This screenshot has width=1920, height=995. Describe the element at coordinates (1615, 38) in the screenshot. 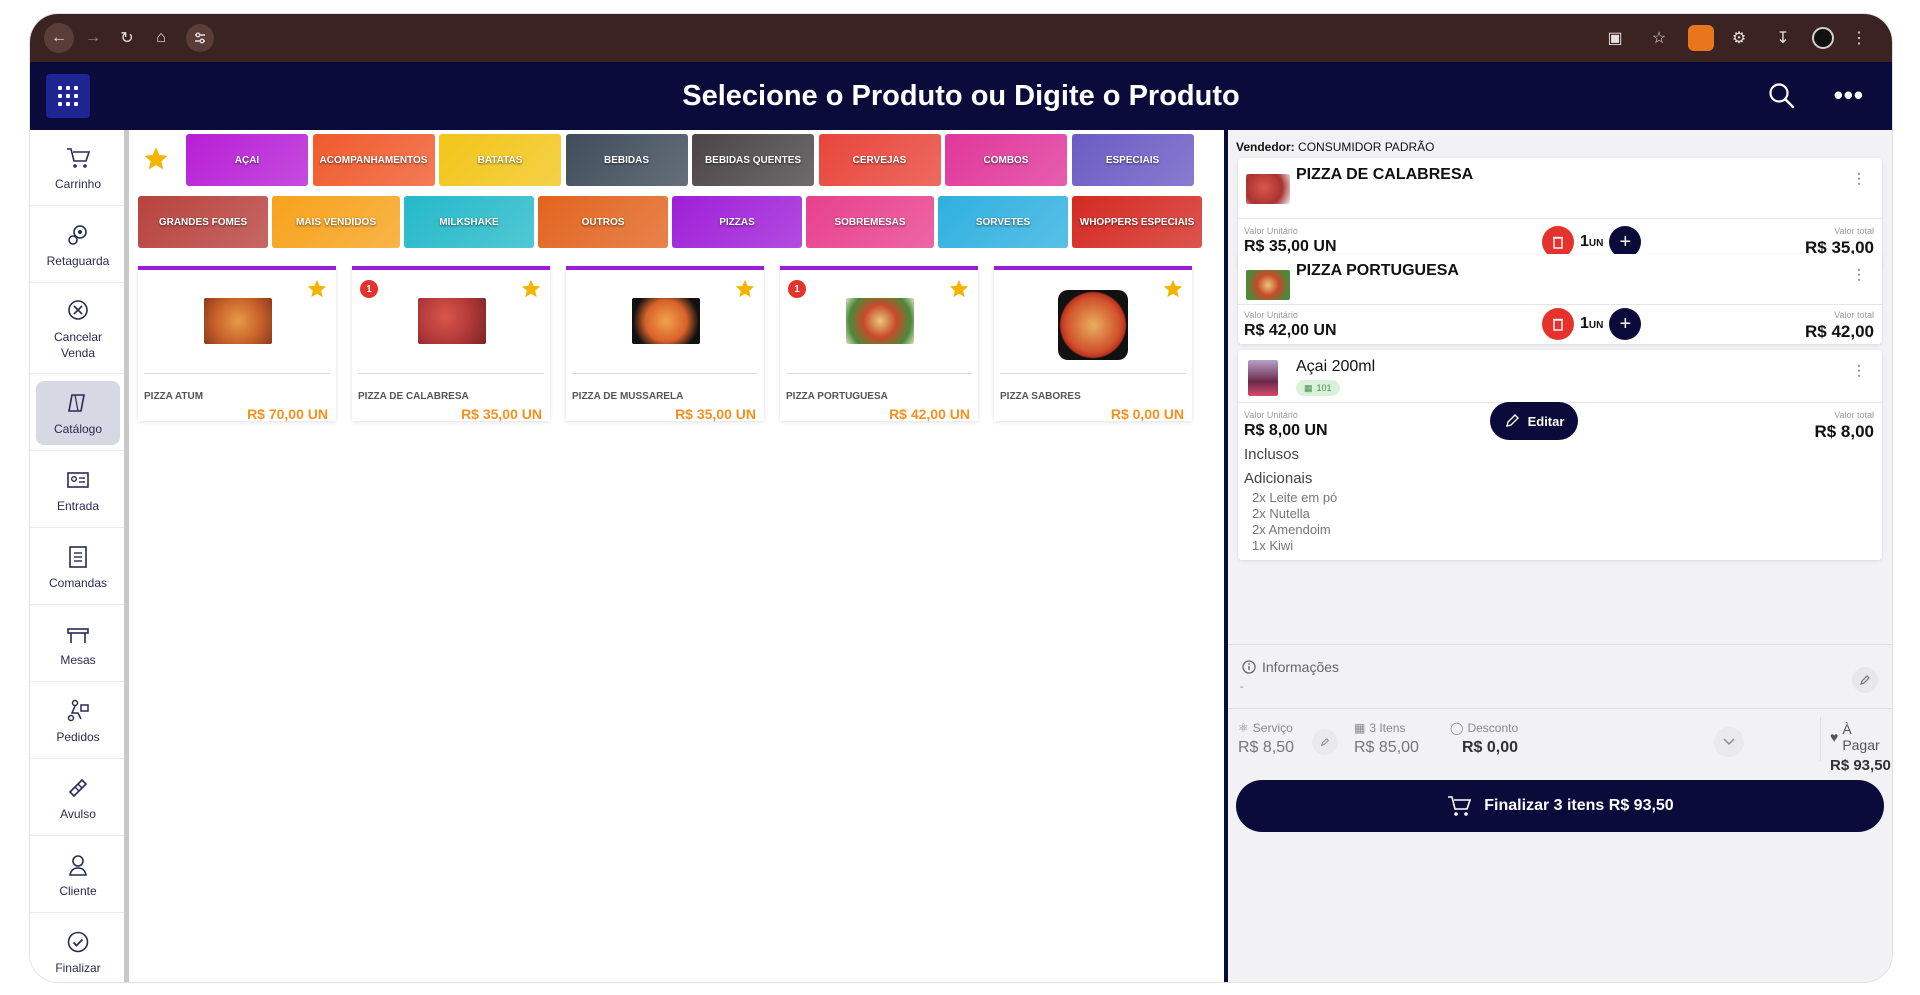

I see `install-app-icon: ▣` at that location.